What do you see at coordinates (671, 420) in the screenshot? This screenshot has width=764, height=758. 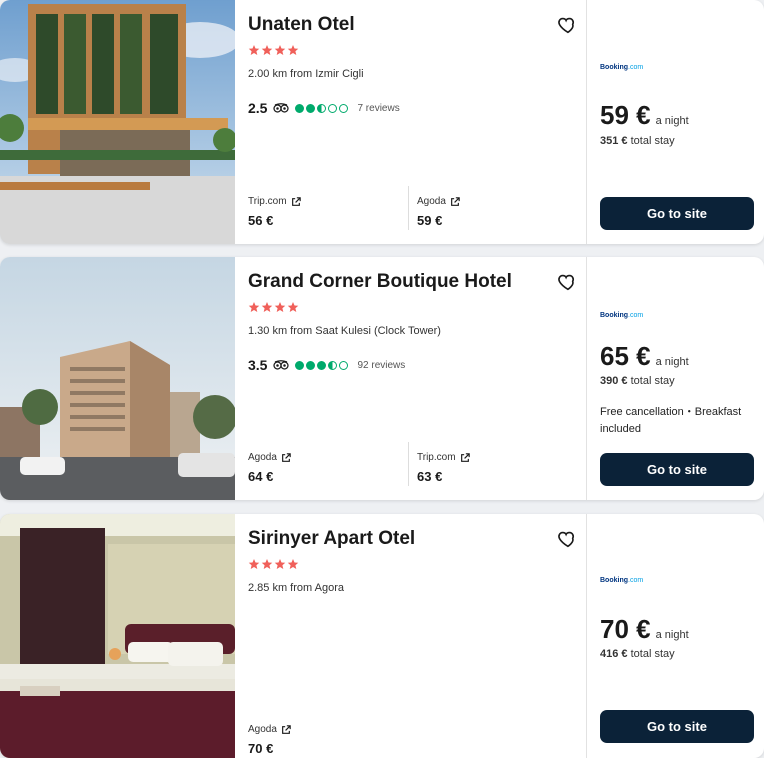 I see `deal-perks: Free cancellation・Breakfast included` at bounding box center [671, 420].